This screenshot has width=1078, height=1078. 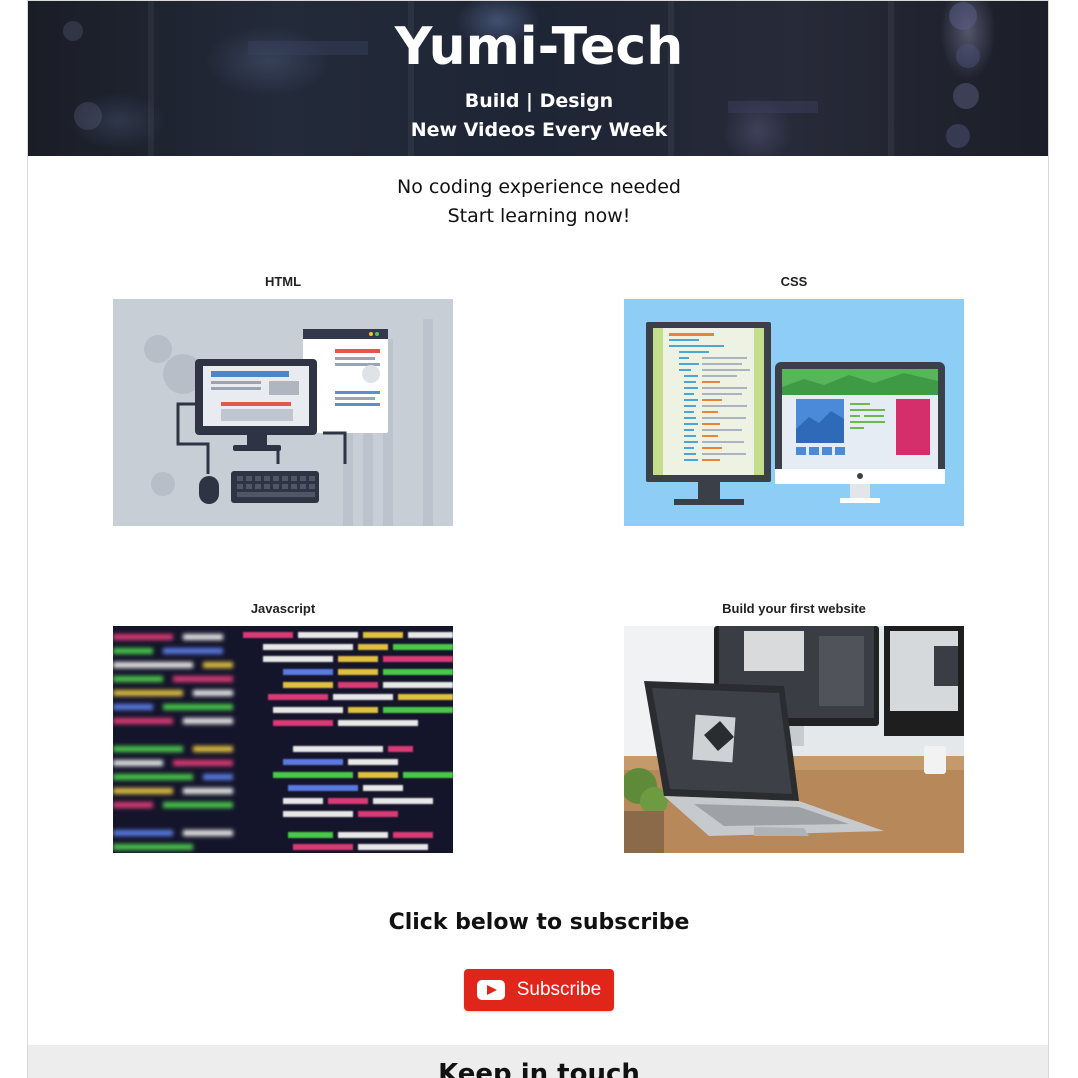 I want to click on footer: Keep in touch, so click(x=538, y=1061).